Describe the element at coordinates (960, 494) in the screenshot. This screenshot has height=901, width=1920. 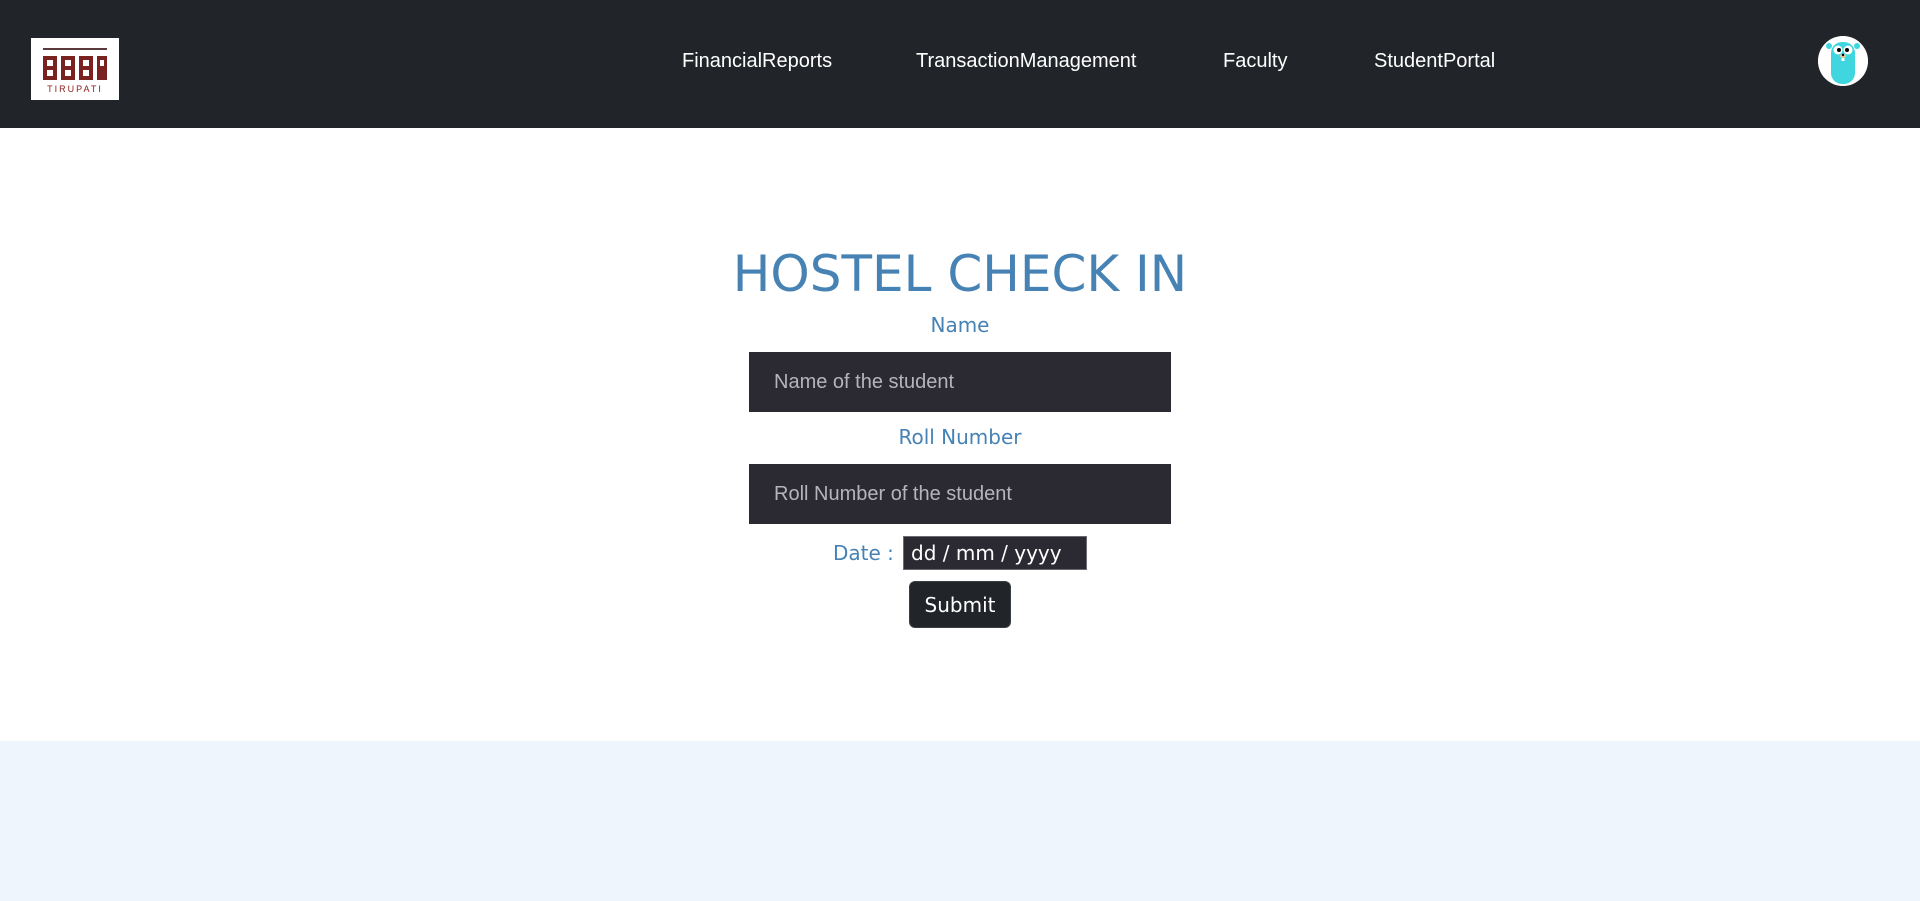
I see `roll-number-input` at that location.